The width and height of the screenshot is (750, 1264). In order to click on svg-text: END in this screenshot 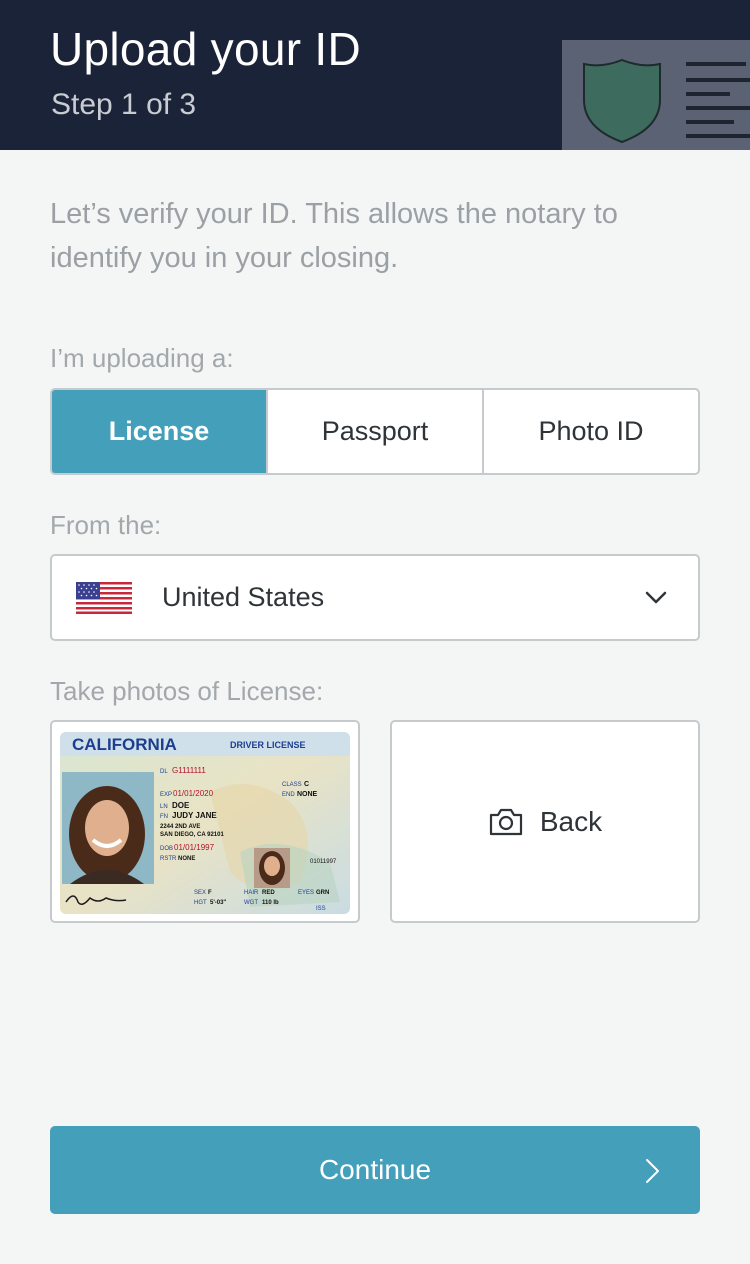, I will do `click(288, 795)`.